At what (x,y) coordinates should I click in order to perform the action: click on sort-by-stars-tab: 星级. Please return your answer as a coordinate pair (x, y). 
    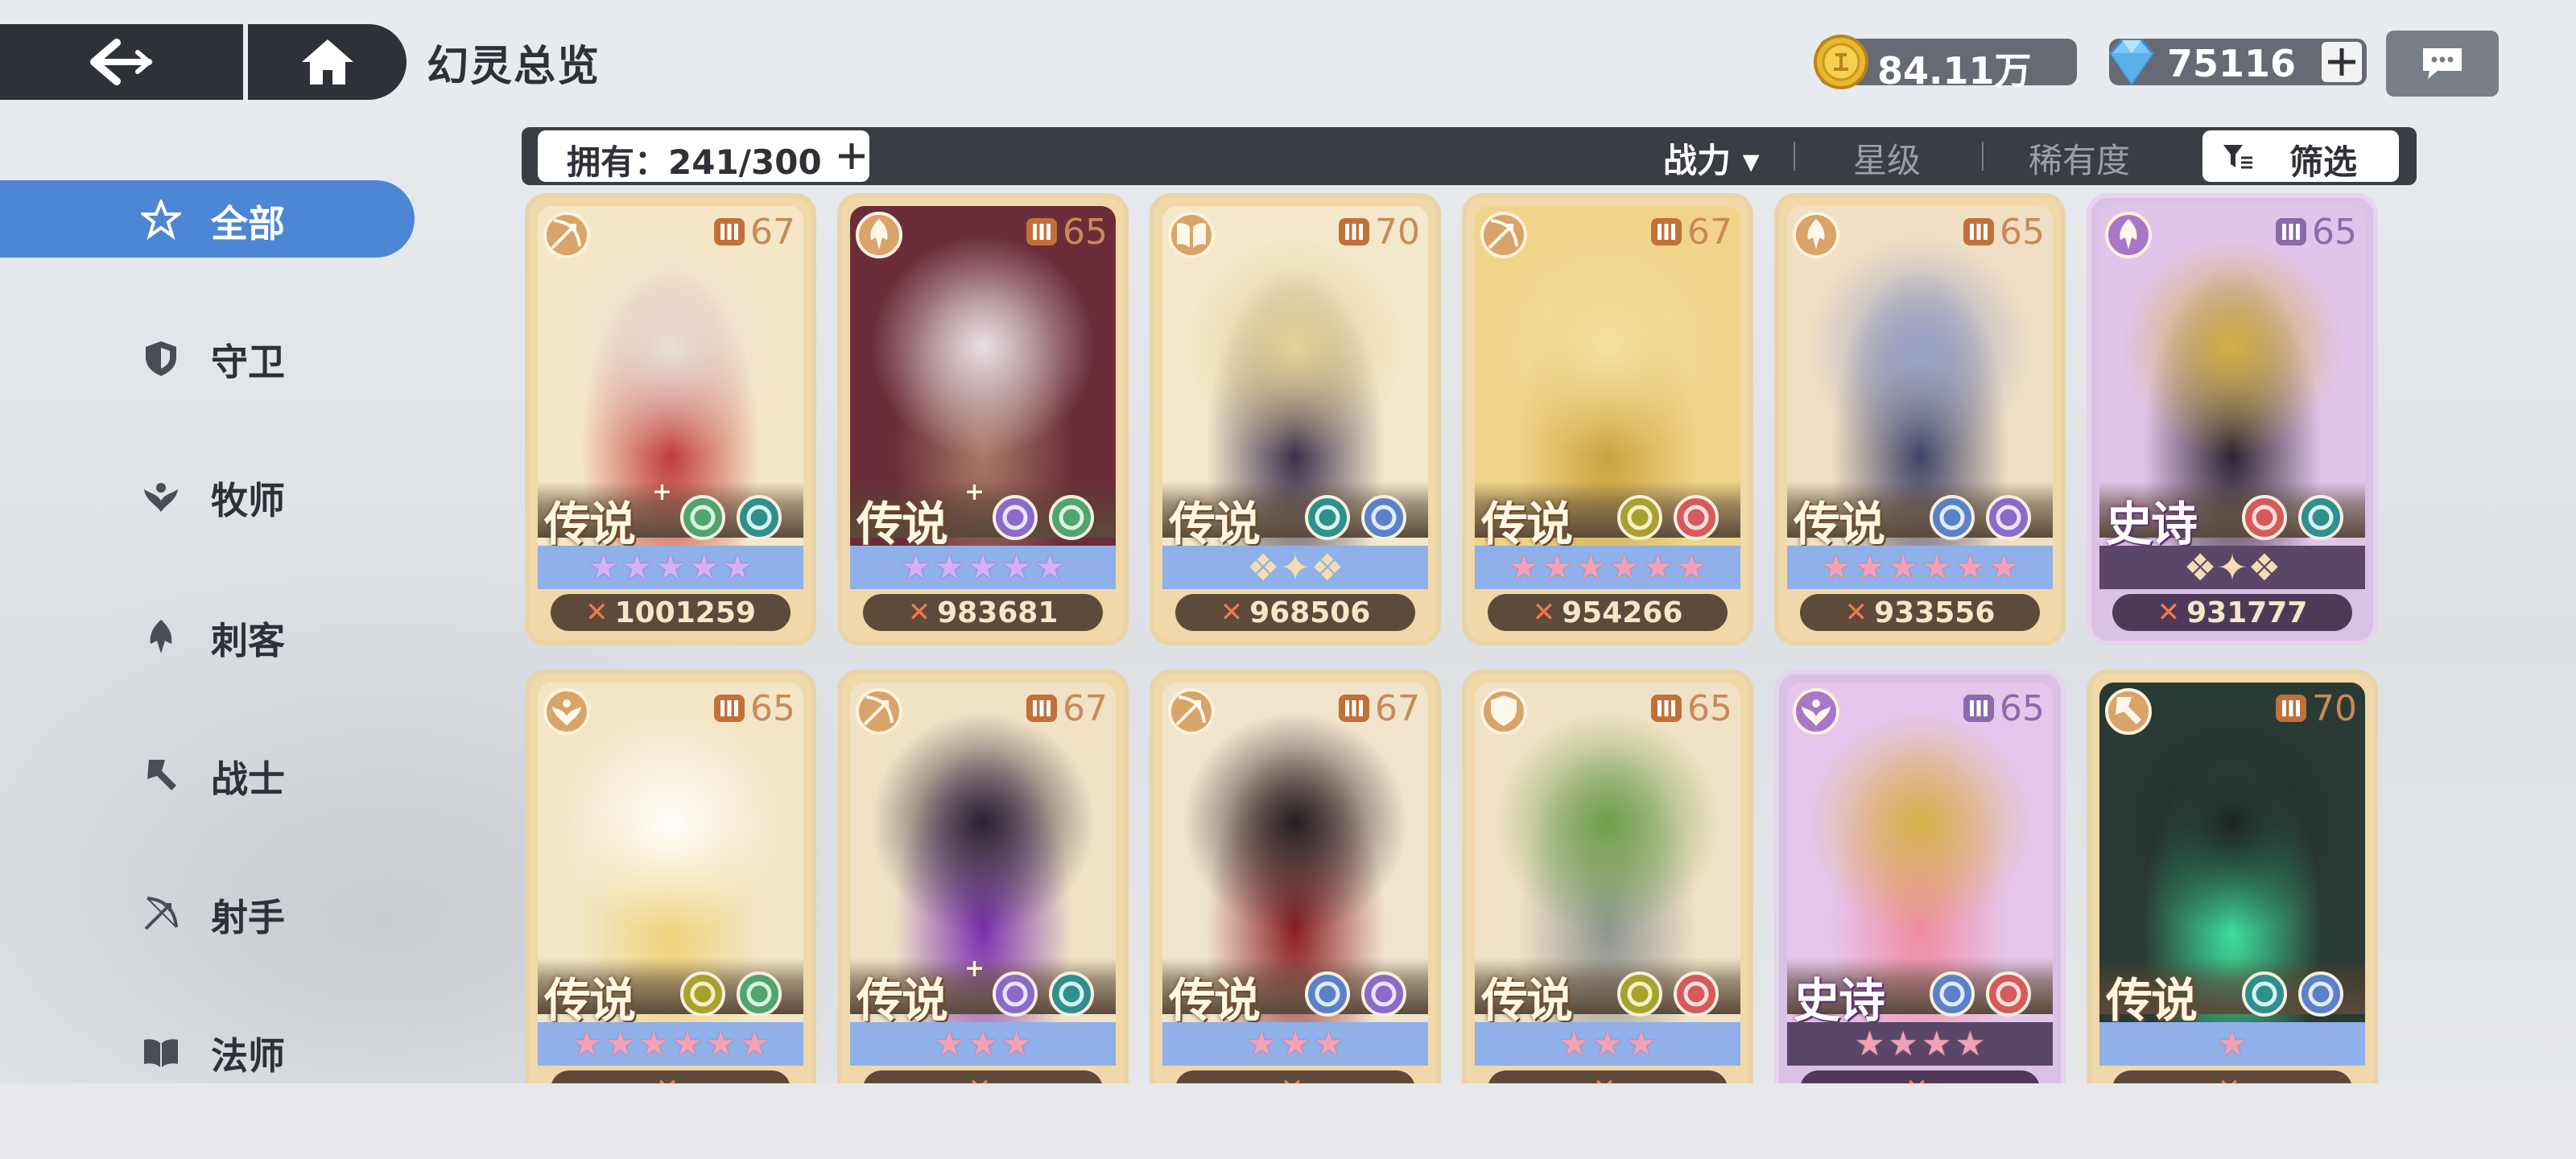
    Looking at the image, I should click on (1887, 158).